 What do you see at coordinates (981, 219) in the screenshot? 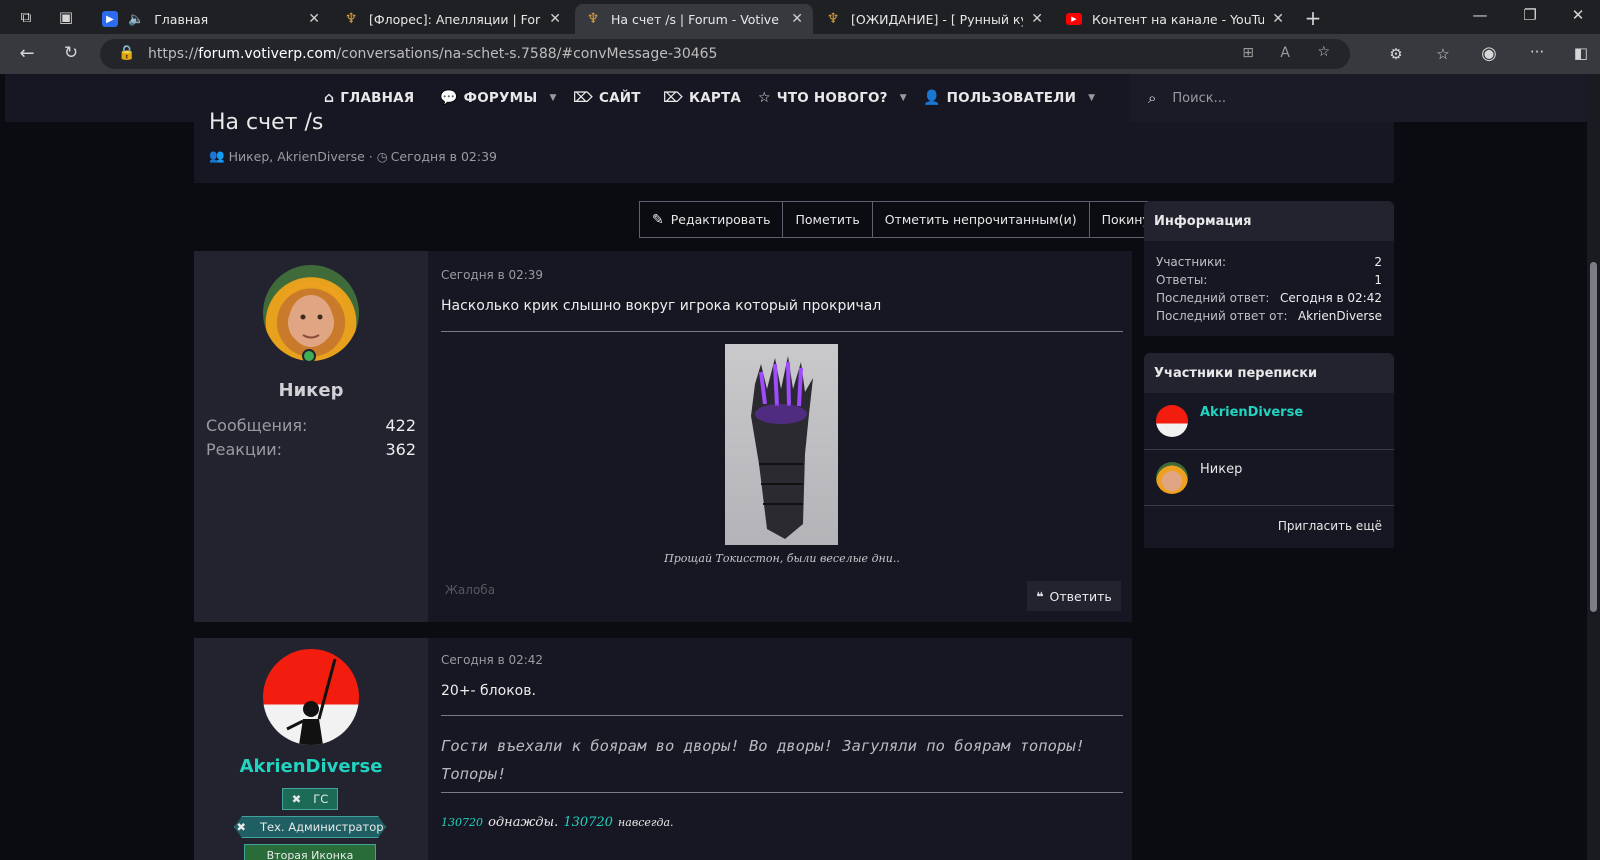
I see `mark-unread-button: Отметить непрочитанным(и)` at bounding box center [981, 219].